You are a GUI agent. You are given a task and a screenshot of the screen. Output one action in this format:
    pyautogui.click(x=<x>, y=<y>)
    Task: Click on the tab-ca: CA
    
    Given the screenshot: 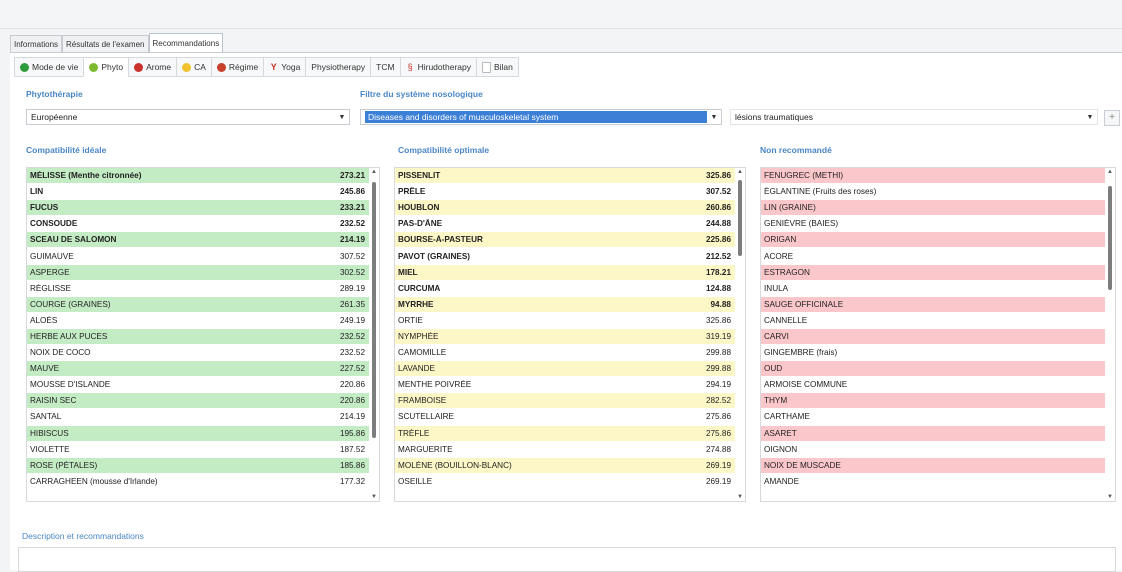 What is the action you would take?
    pyautogui.click(x=193, y=67)
    